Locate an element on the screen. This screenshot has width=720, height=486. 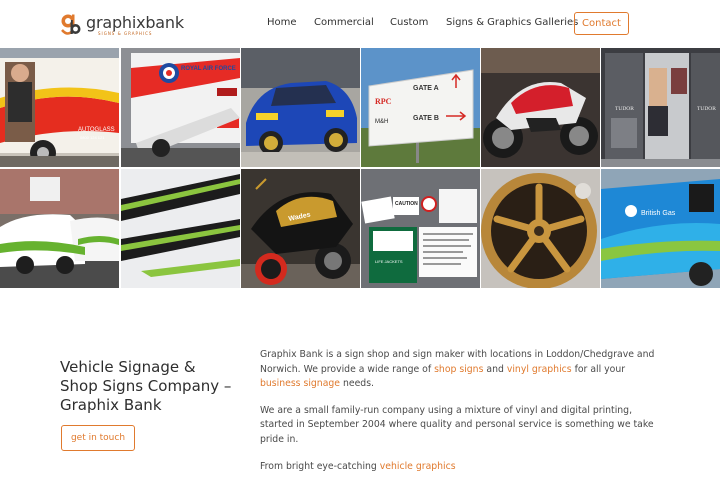
gallery-tile-alloy-wheel is located at coordinates (540, 228).